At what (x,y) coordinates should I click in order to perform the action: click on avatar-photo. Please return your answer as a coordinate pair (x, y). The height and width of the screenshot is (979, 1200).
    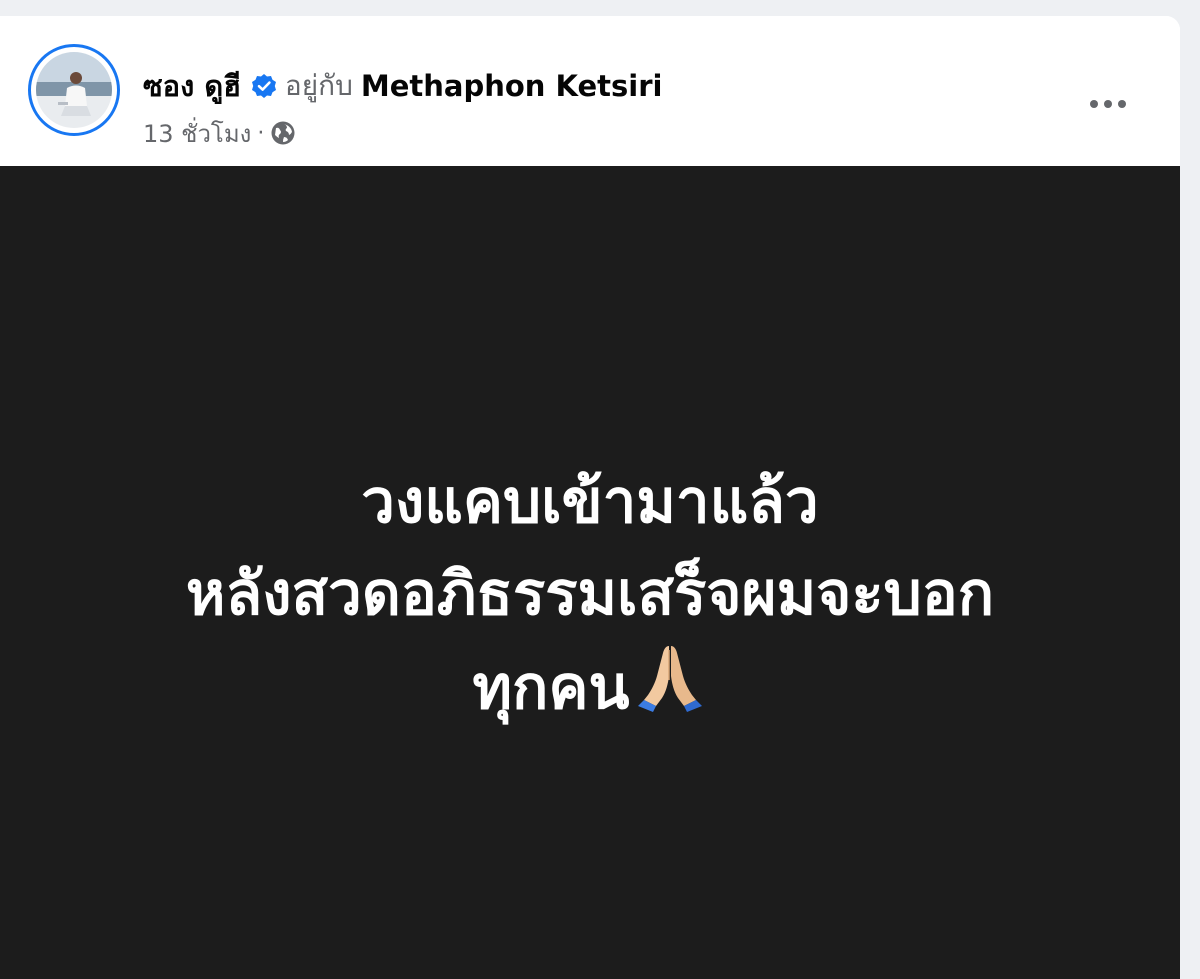
    Looking at the image, I should click on (74, 90).